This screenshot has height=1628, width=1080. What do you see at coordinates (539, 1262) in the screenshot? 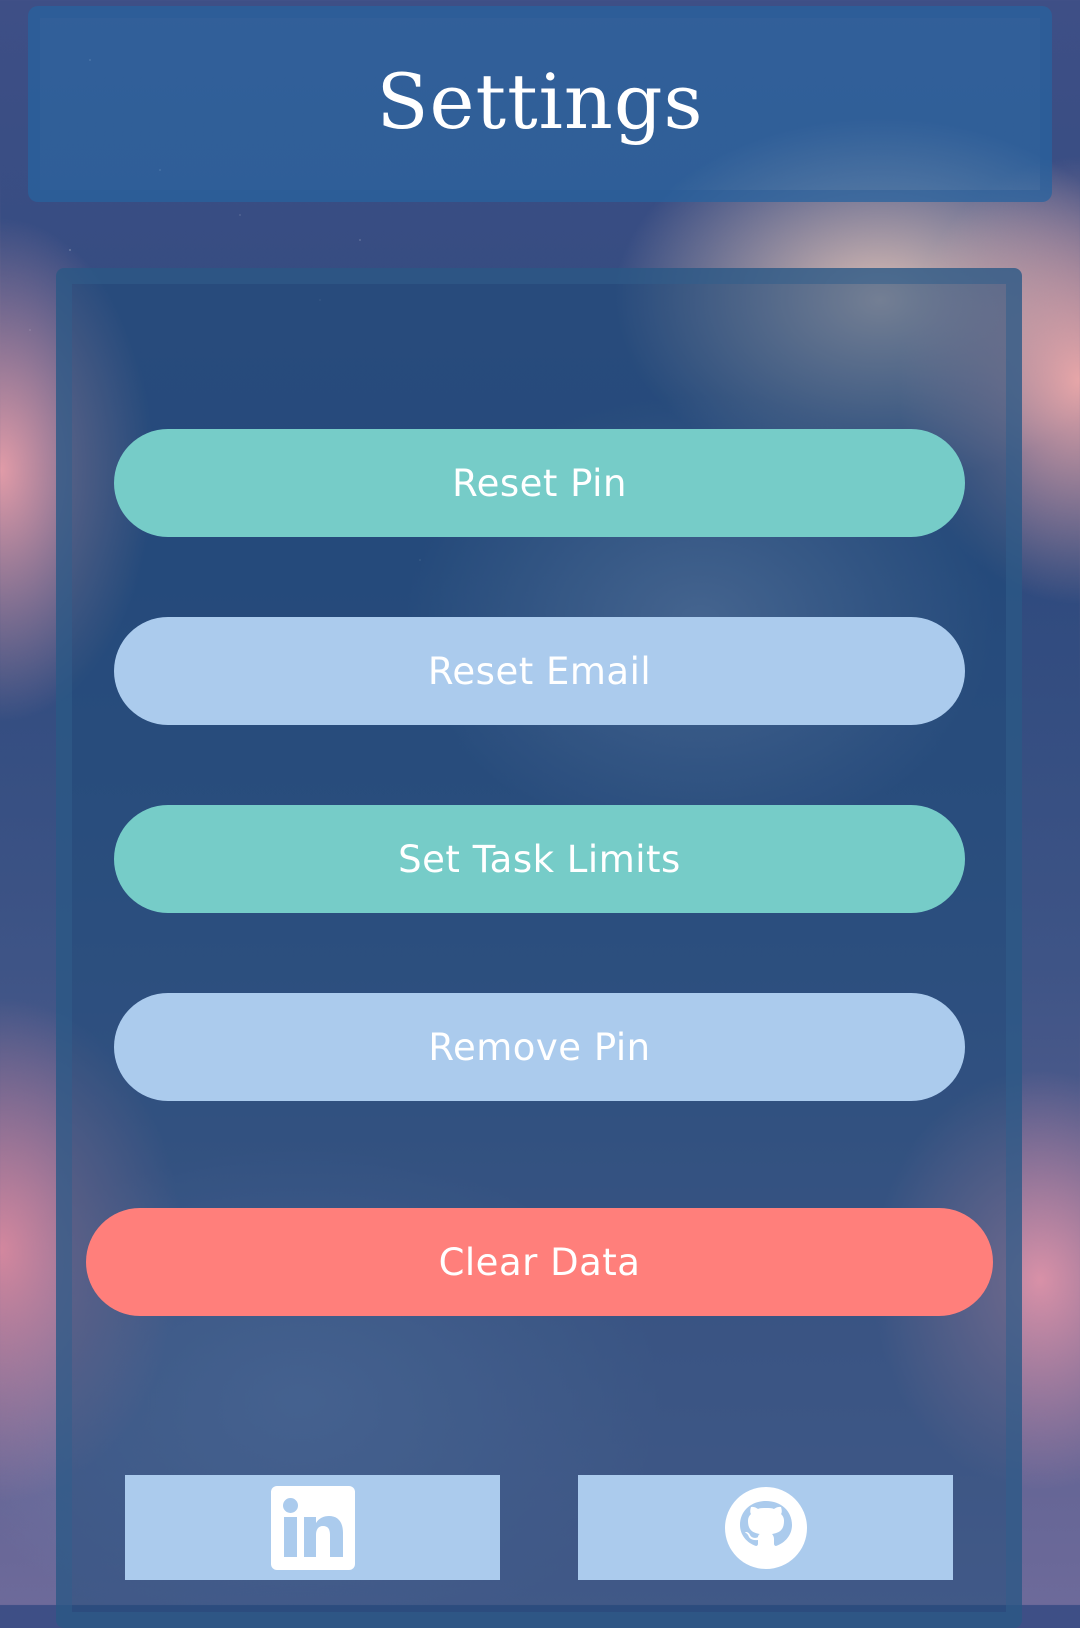
I see `clear-data-button: Clear Data` at bounding box center [539, 1262].